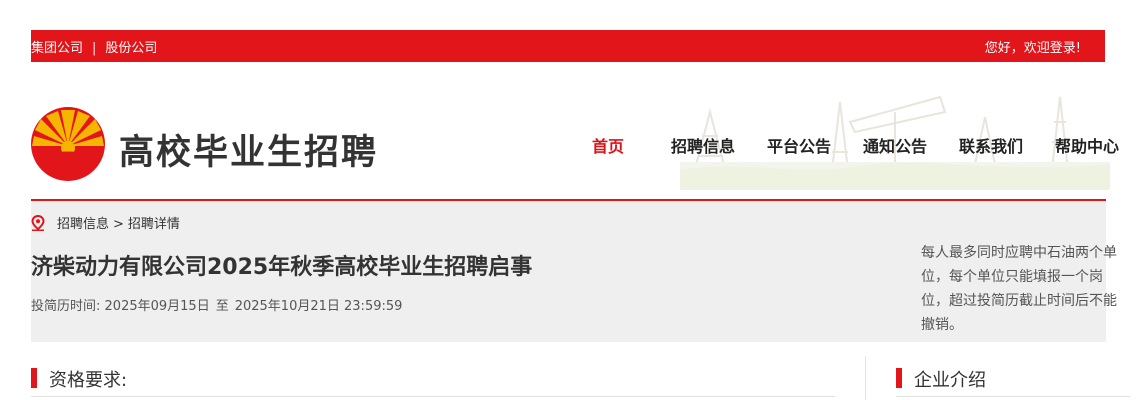 Image resolution: width=1136 pixels, height=400 pixels. What do you see at coordinates (83, 224) in the screenshot?
I see `breadcrumb-recruitment-info: 招聘信息` at bounding box center [83, 224].